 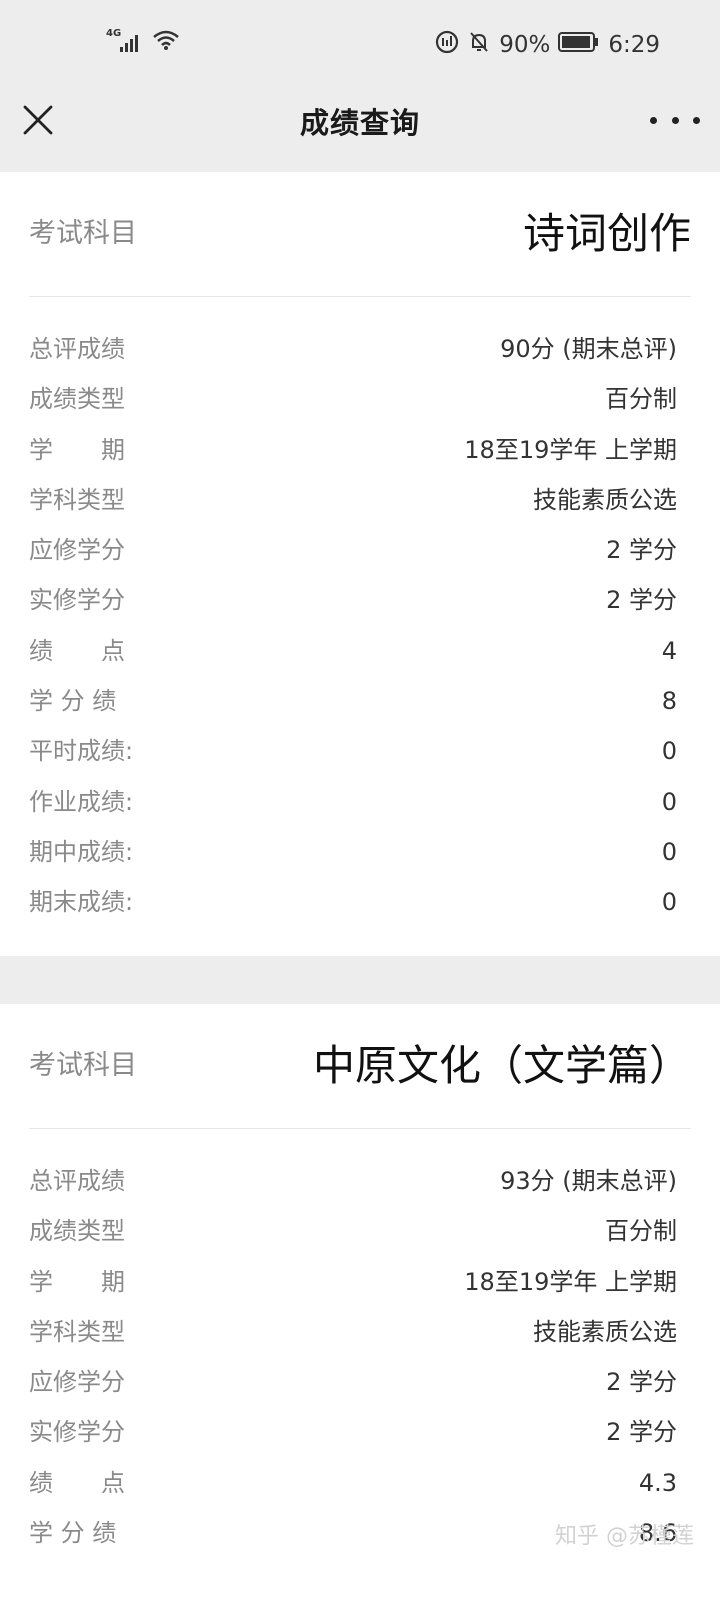 I want to click on detail-row: 平时成绩: 0, so click(x=353, y=751).